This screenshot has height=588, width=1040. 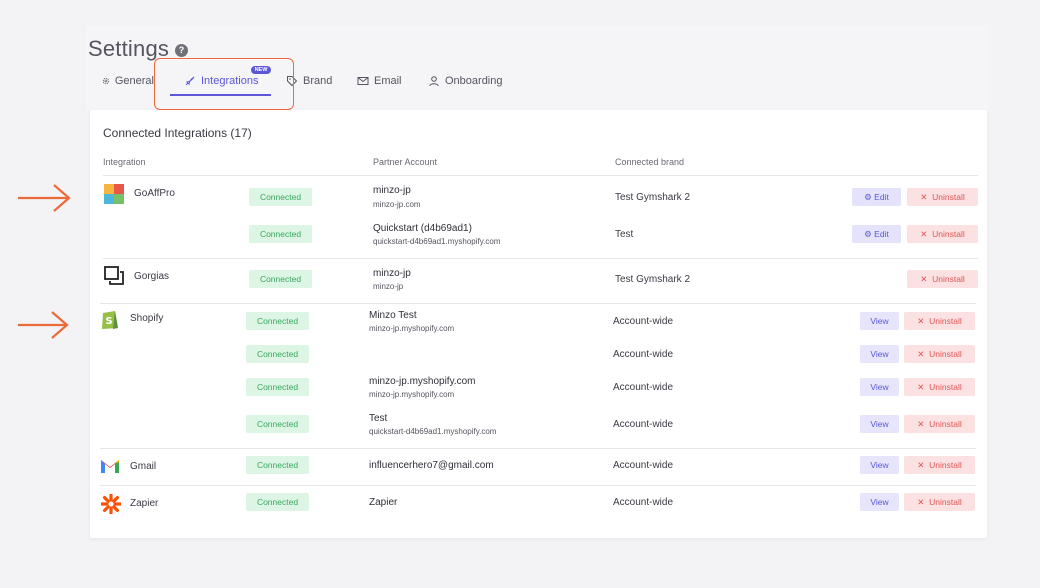 I want to click on partner-account-sub: minzo-jp.com, so click(x=397, y=204).